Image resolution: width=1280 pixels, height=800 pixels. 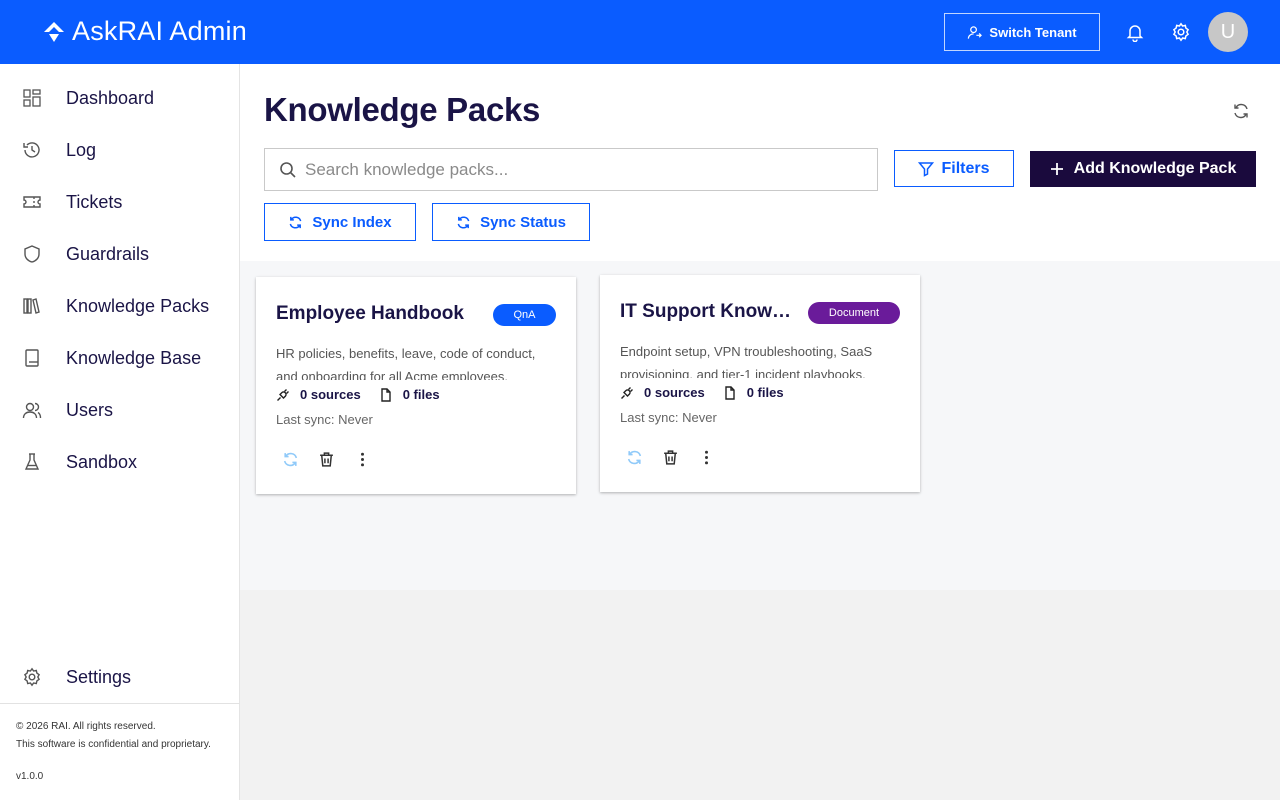 I want to click on sidebar-item-label: Sandbox, so click(x=102, y=461).